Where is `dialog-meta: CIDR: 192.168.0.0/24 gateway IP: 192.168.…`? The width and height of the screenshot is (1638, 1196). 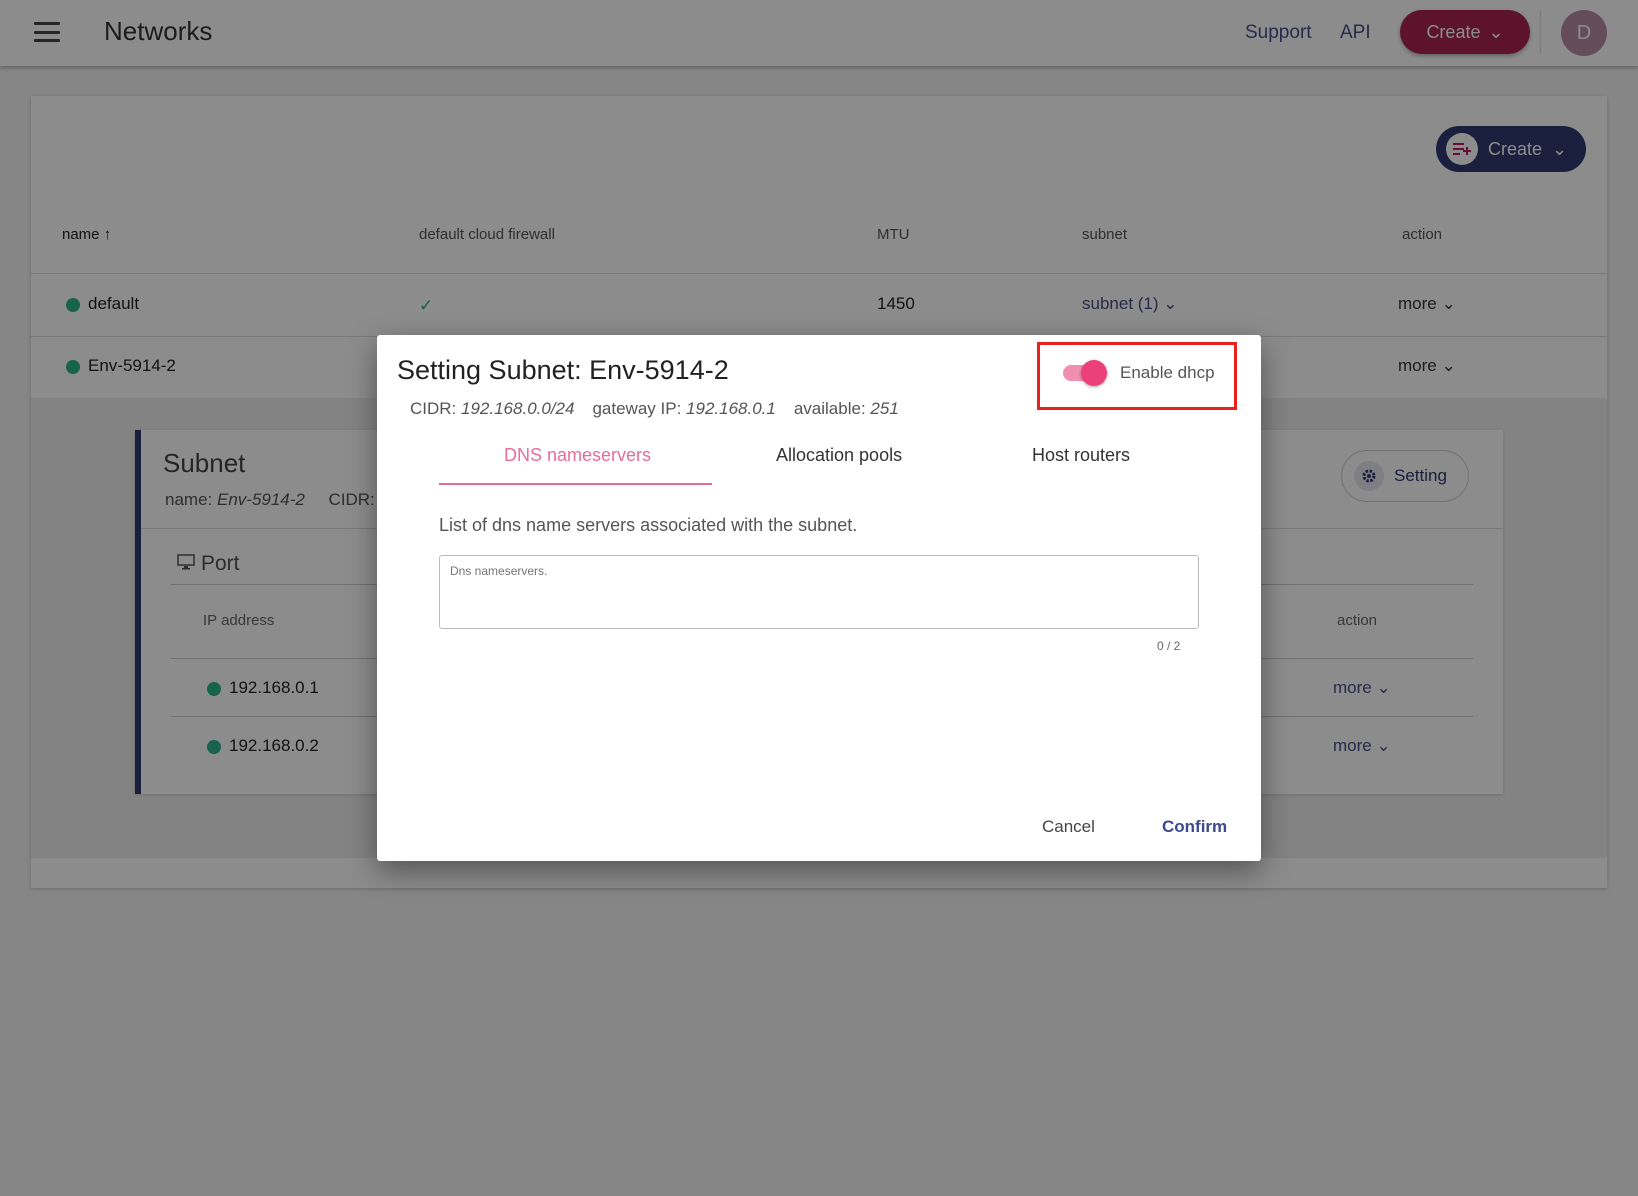 dialog-meta: CIDR: 192.168.0.0/24 gateway IP: 192.168.… is located at coordinates (654, 408).